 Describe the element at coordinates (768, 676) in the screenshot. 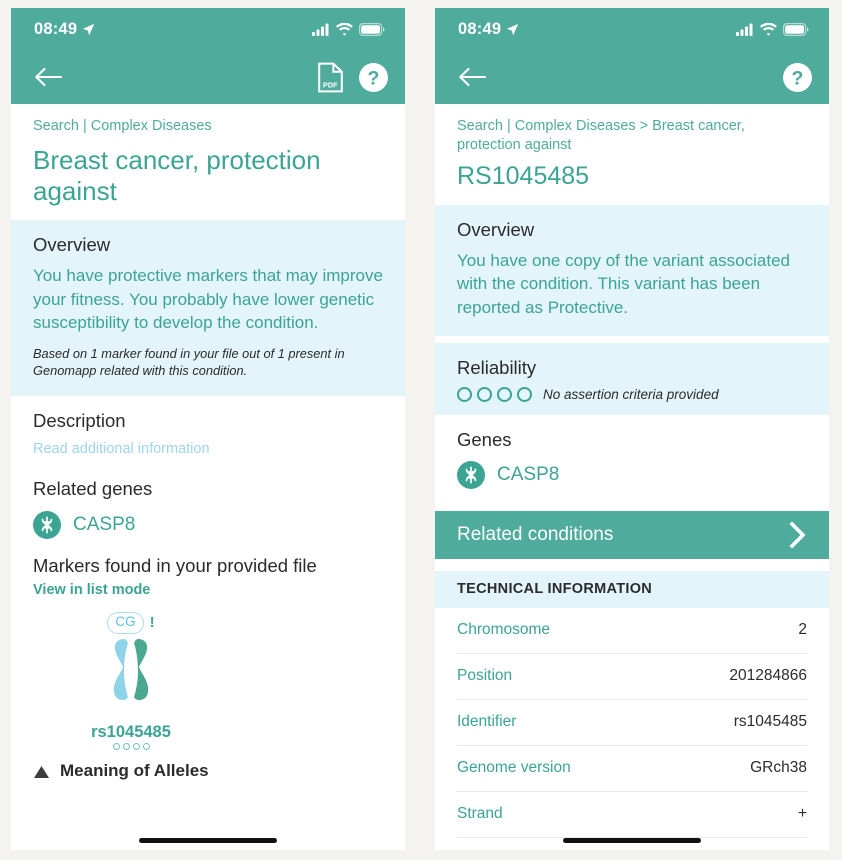

I see `row-value: 201284866` at that location.